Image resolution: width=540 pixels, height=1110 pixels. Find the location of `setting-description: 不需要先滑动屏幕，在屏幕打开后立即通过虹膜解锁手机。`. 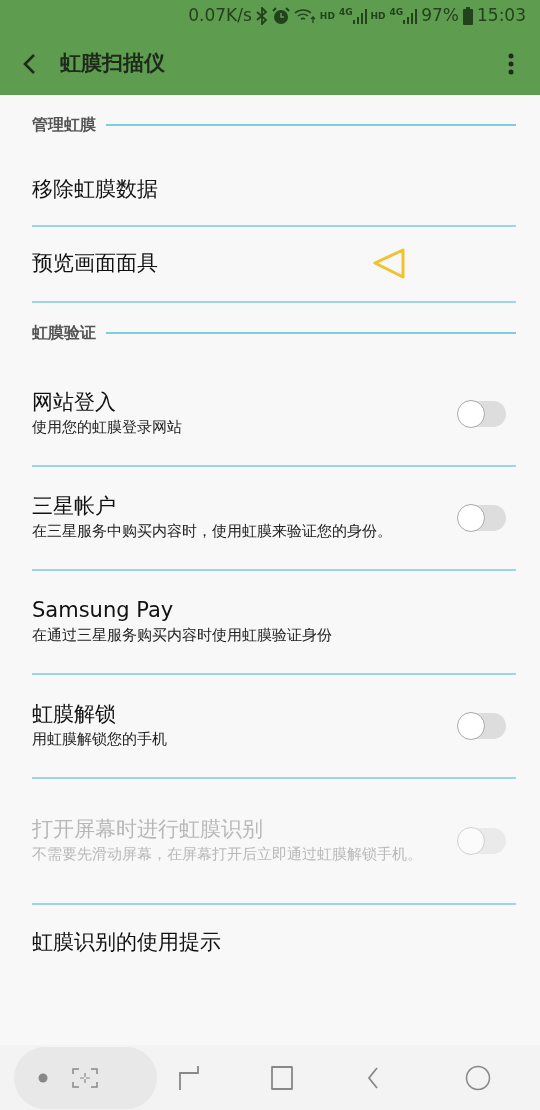

setting-description: 不需要先滑动屏幕，在屏幕打开后立即通过虹膜解锁手机。 is located at coordinates (227, 854).